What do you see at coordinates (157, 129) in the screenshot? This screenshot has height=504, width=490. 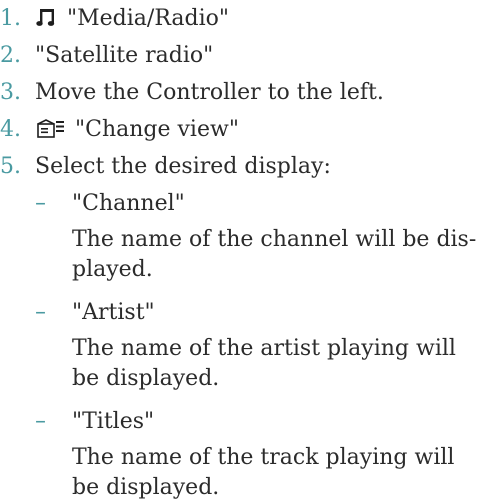 I see `step-text: "Change view"` at bounding box center [157, 129].